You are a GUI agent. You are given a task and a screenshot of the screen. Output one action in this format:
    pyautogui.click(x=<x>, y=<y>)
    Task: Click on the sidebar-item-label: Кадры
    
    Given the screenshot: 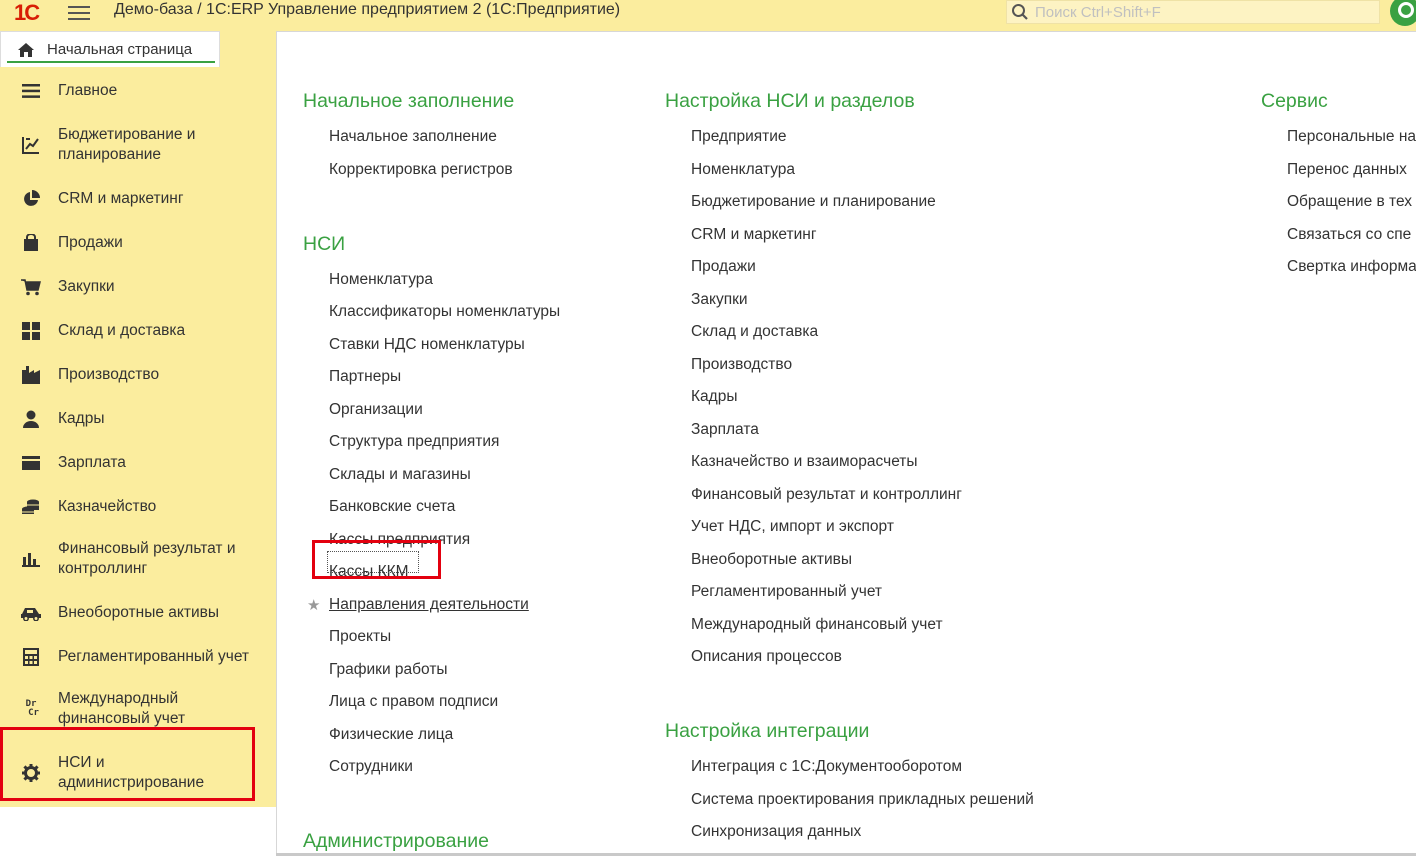 What is the action you would take?
    pyautogui.click(x=81, y=418)
    